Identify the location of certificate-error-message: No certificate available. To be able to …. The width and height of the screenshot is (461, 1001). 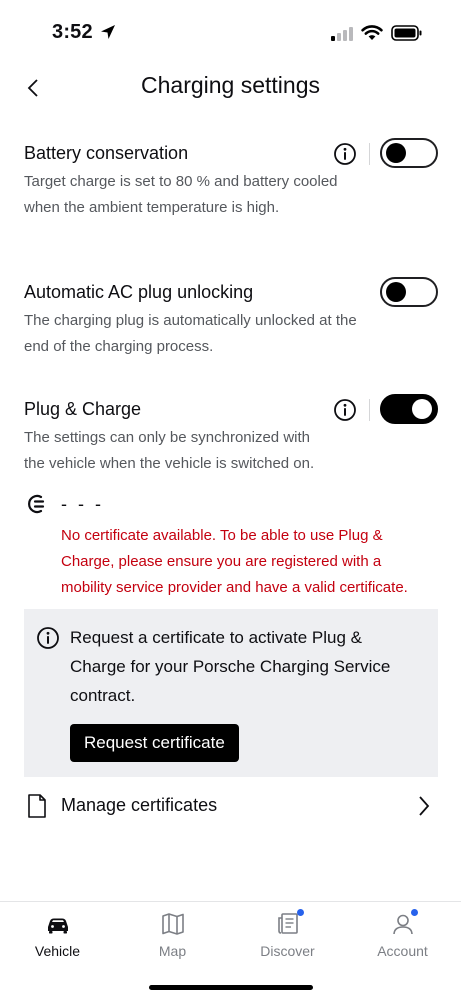
(234, 561).